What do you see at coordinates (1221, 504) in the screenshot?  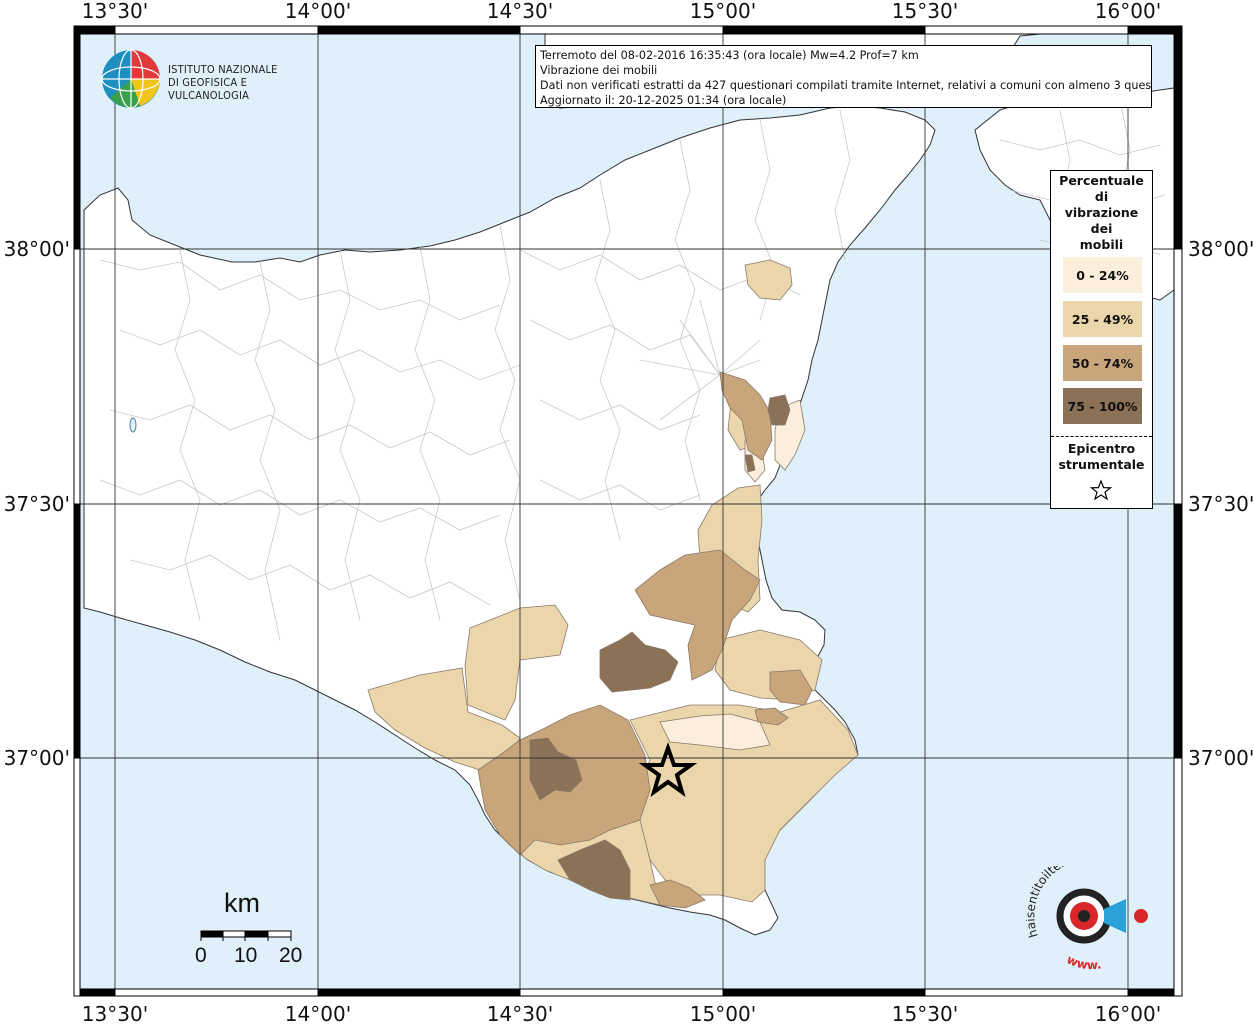 I see `right-tick-label: 37°30'` at bounding box center [1221, 504].